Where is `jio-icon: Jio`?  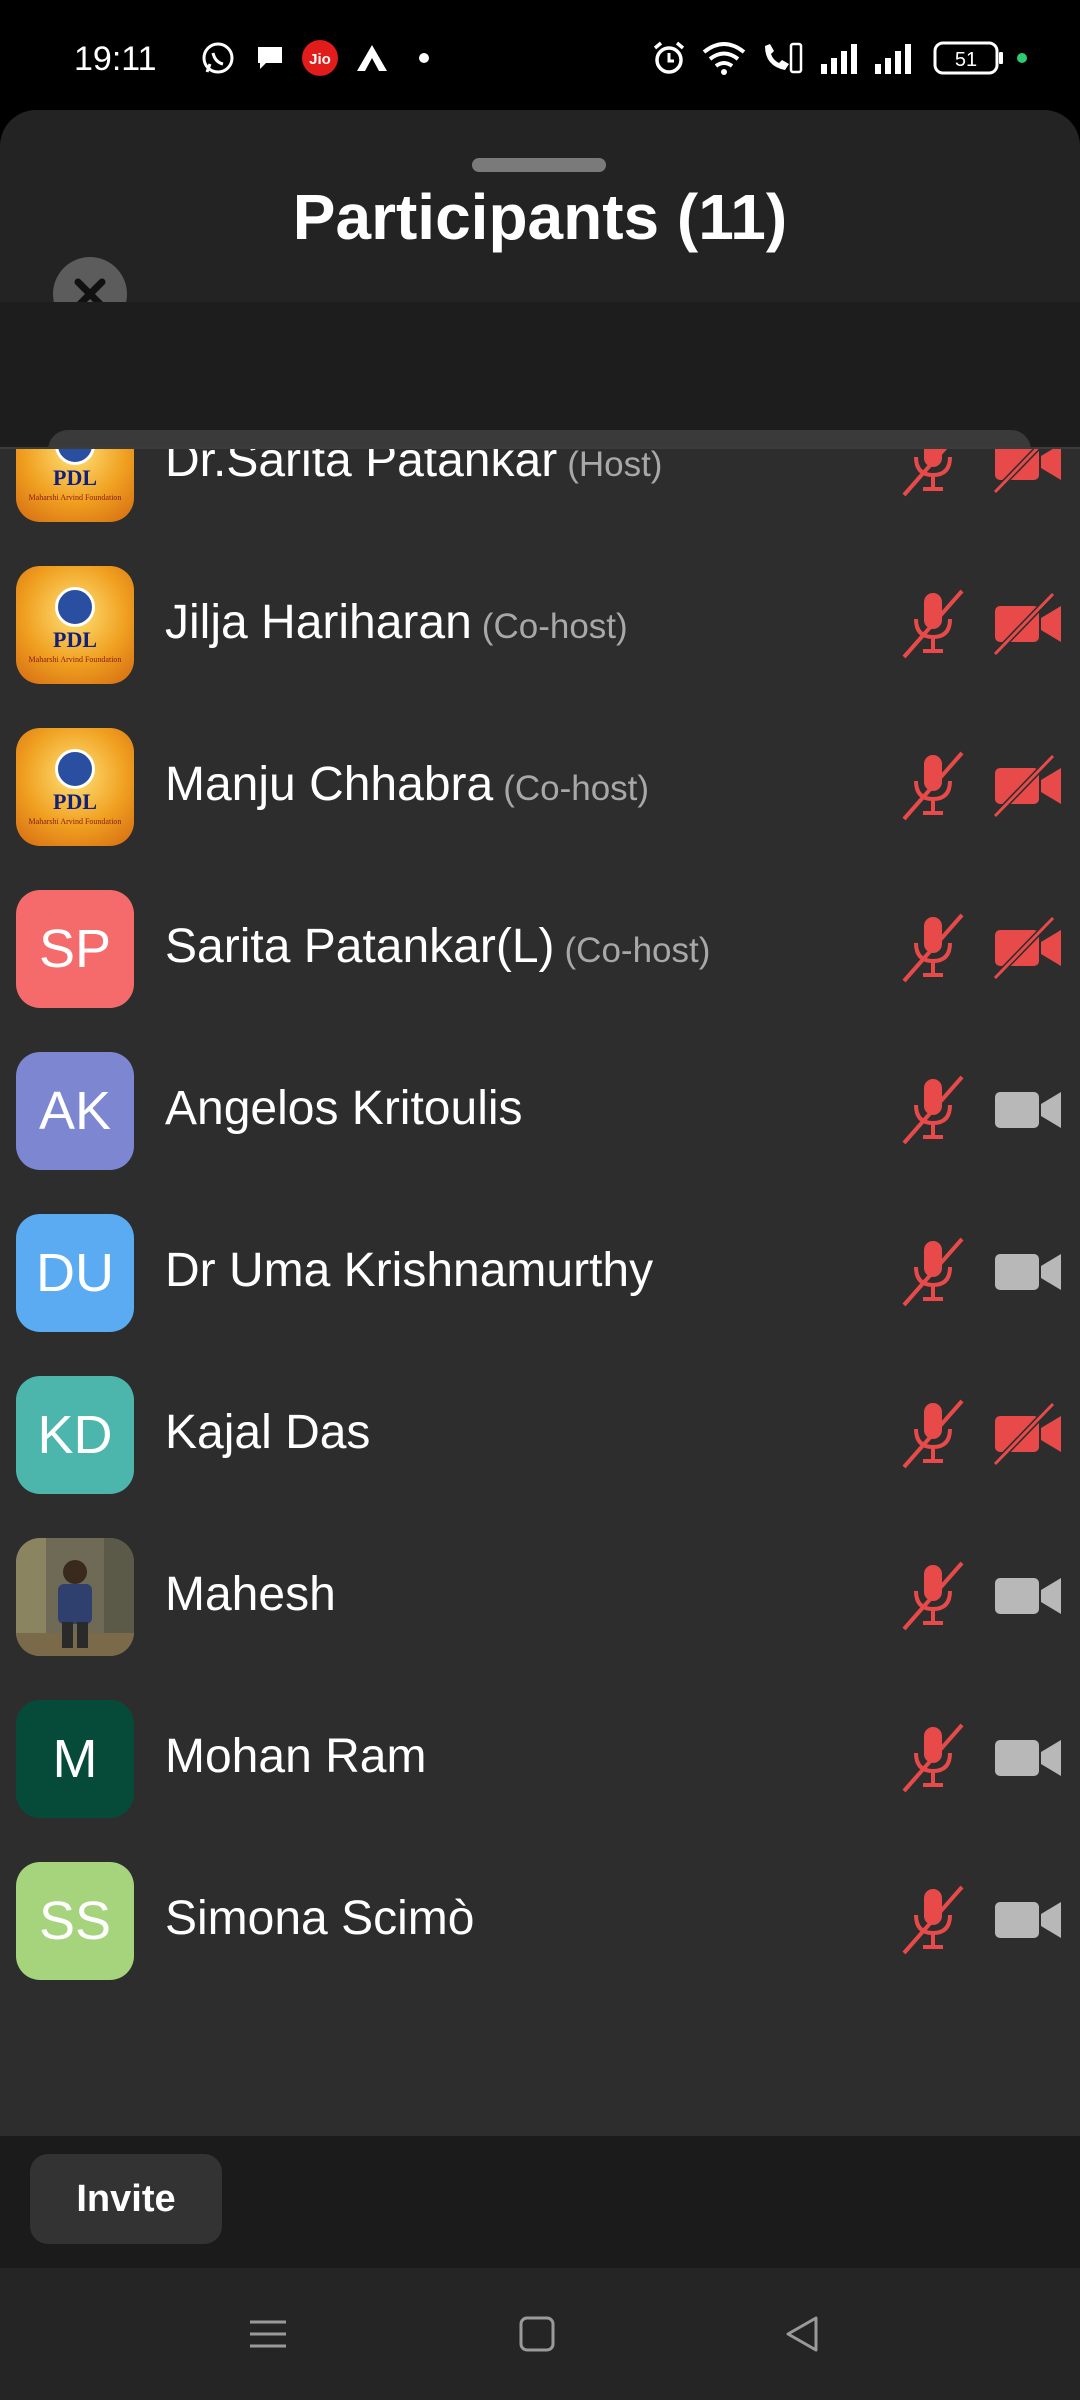
jio-icon: Jio is located at coordinates (320, 58).